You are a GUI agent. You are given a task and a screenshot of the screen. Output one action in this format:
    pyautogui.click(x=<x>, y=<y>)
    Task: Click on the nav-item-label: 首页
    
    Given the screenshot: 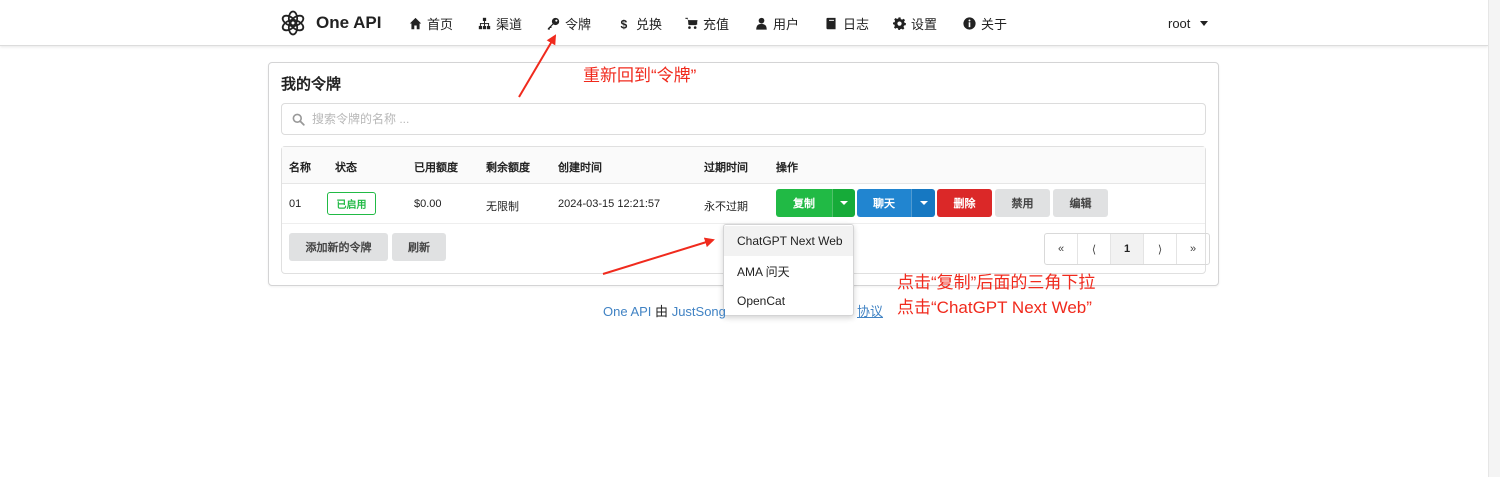 What is the action you would take?
    pyautogui.click(x=440, y=24)
    